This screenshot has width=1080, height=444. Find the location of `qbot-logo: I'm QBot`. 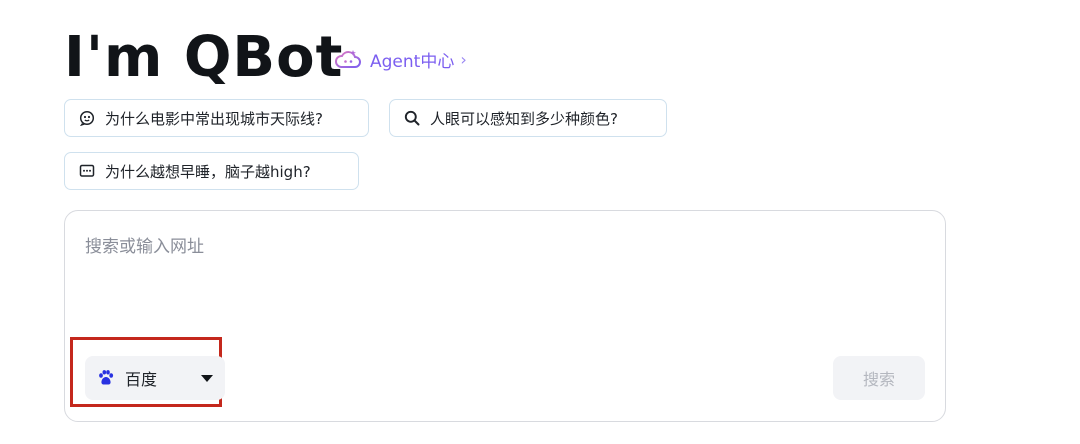

qbot-logo: I'm QBot is located at coordinates (204, 57).